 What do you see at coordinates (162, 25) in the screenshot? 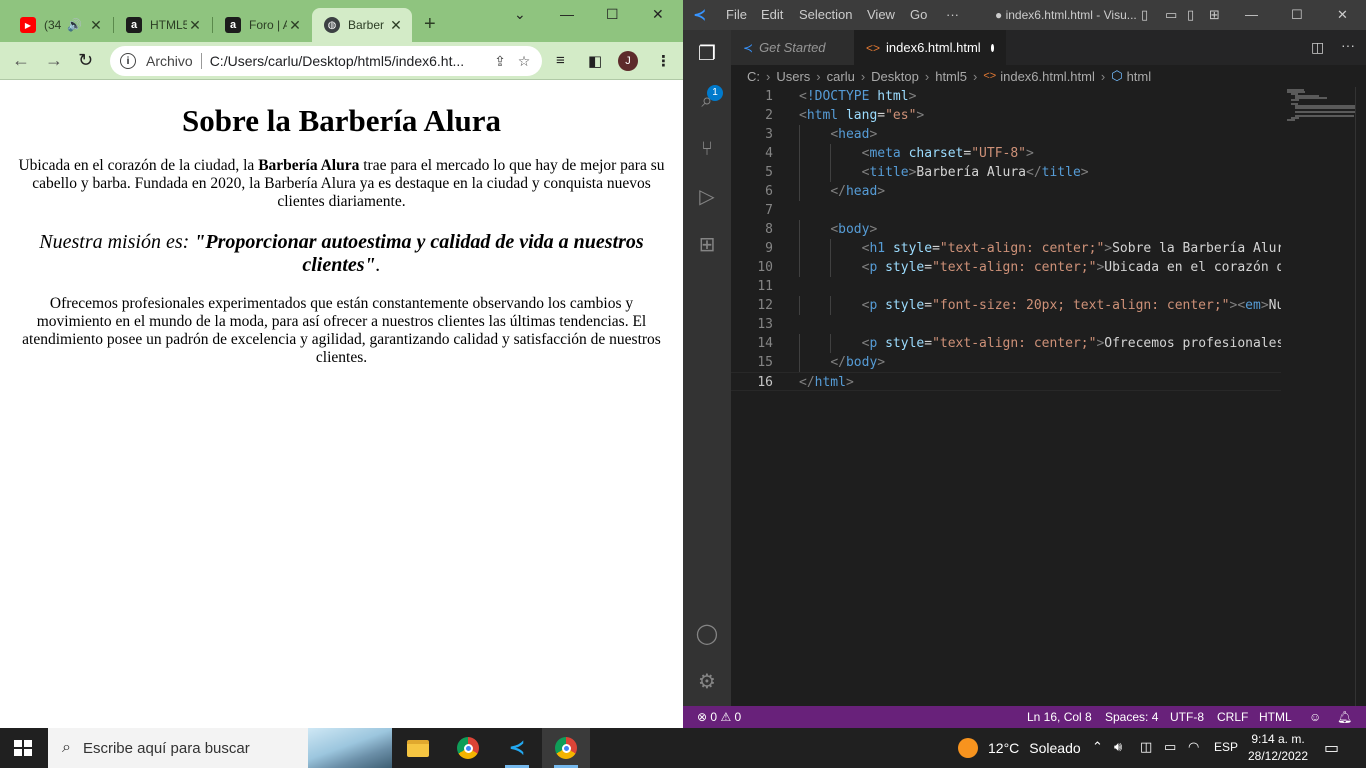
I see `browser-tab-html5: a HTML5 ✕` at bounding box center [162, 25].